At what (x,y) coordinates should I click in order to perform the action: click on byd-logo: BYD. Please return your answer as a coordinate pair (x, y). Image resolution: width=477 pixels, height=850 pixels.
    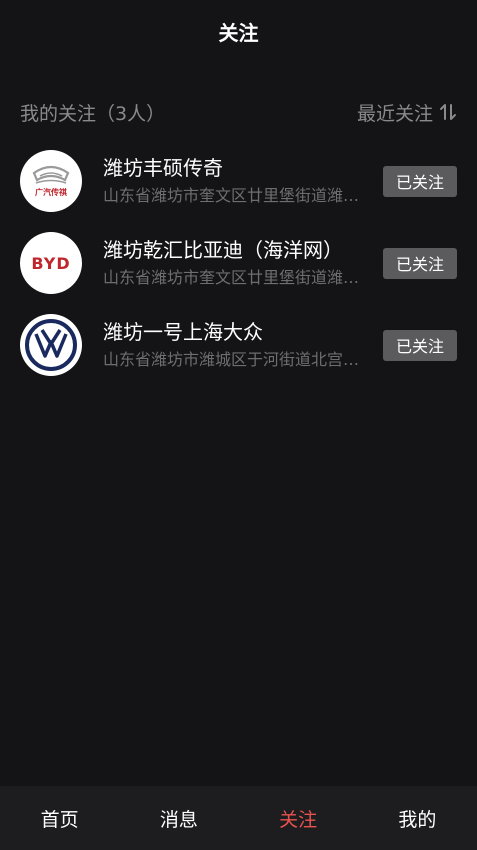
    Looking at the image, I should click on (51, 263).